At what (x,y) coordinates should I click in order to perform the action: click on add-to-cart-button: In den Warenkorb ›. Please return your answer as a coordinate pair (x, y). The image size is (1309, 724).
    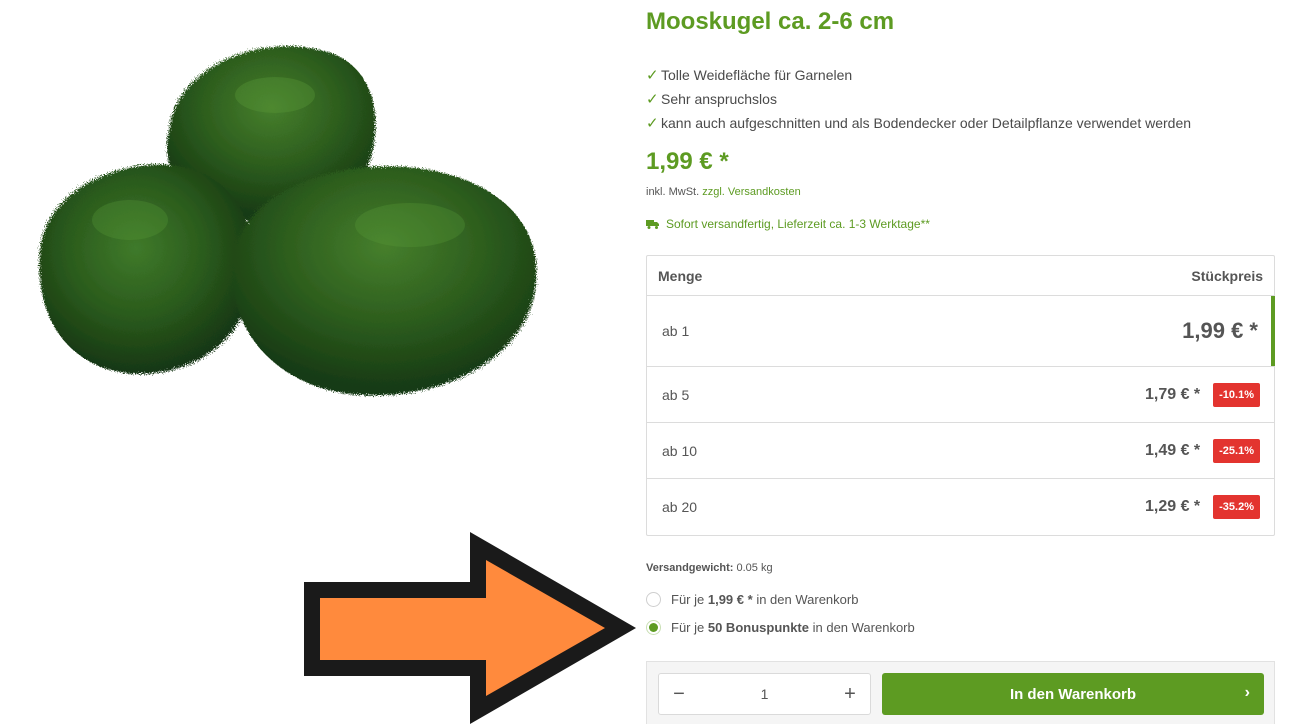
    Looking at the image, I should click on (1073, 694).